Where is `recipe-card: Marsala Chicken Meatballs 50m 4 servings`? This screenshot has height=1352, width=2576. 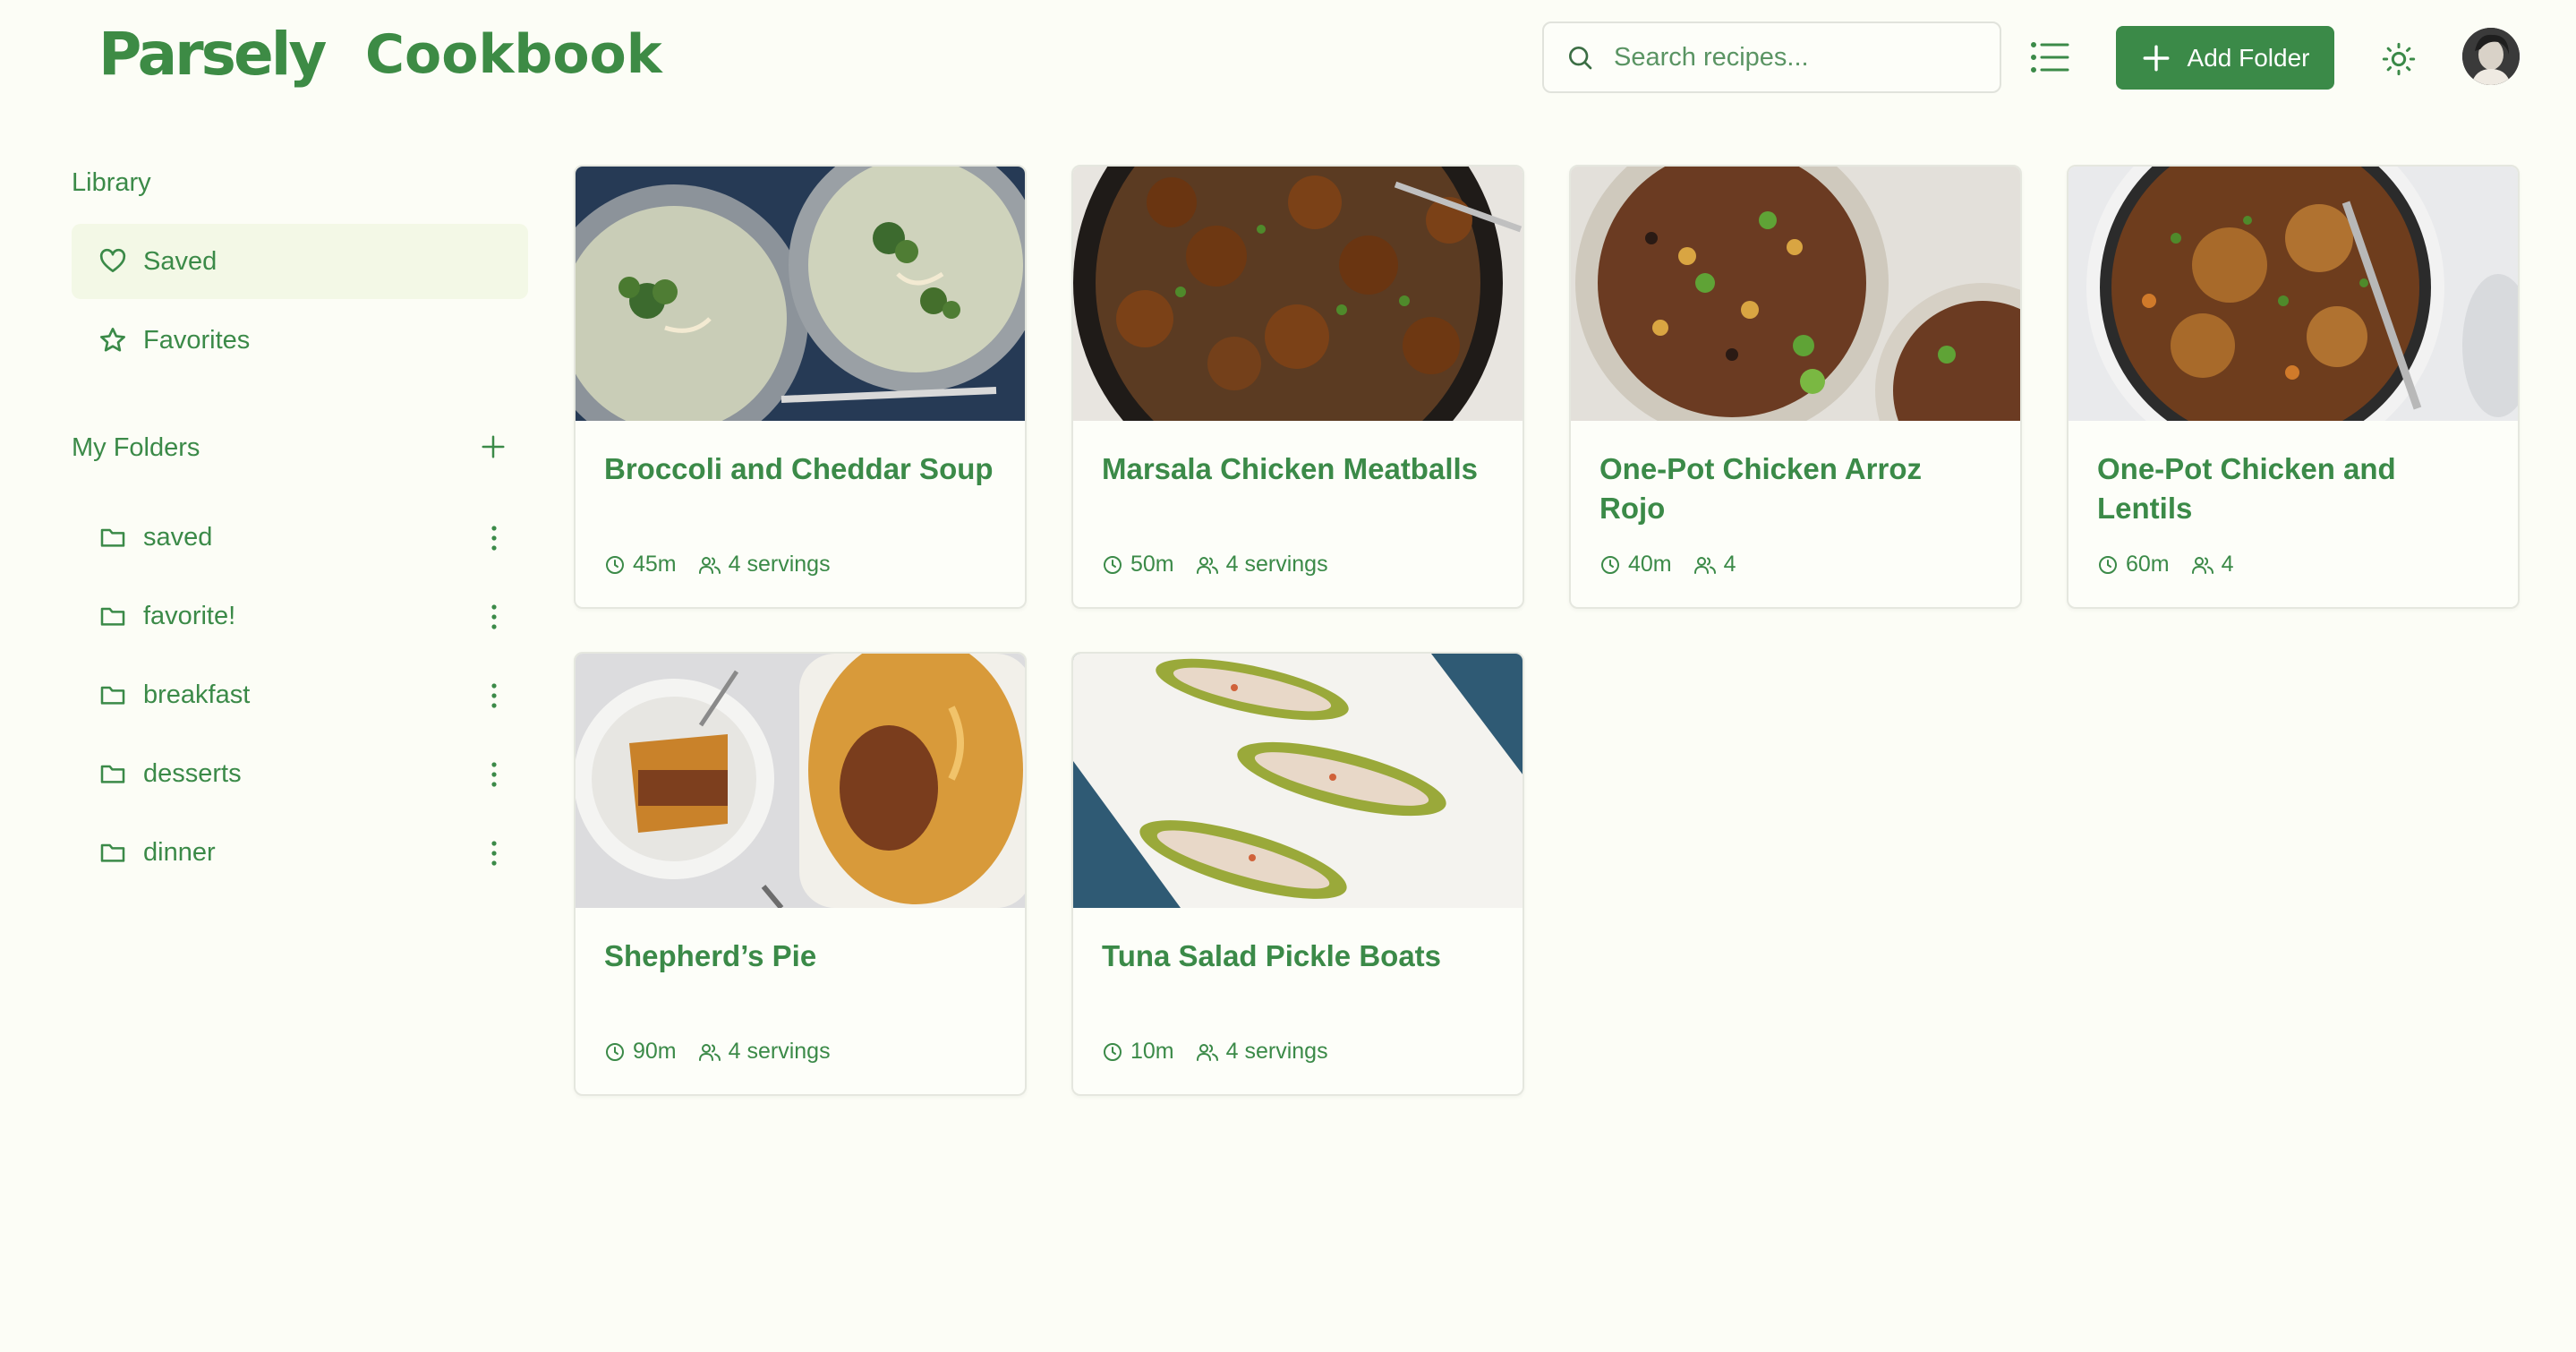
recipe-card: Marsala Chicken Meatballs 50m 4 servings is located at coordinates (1297, 387).